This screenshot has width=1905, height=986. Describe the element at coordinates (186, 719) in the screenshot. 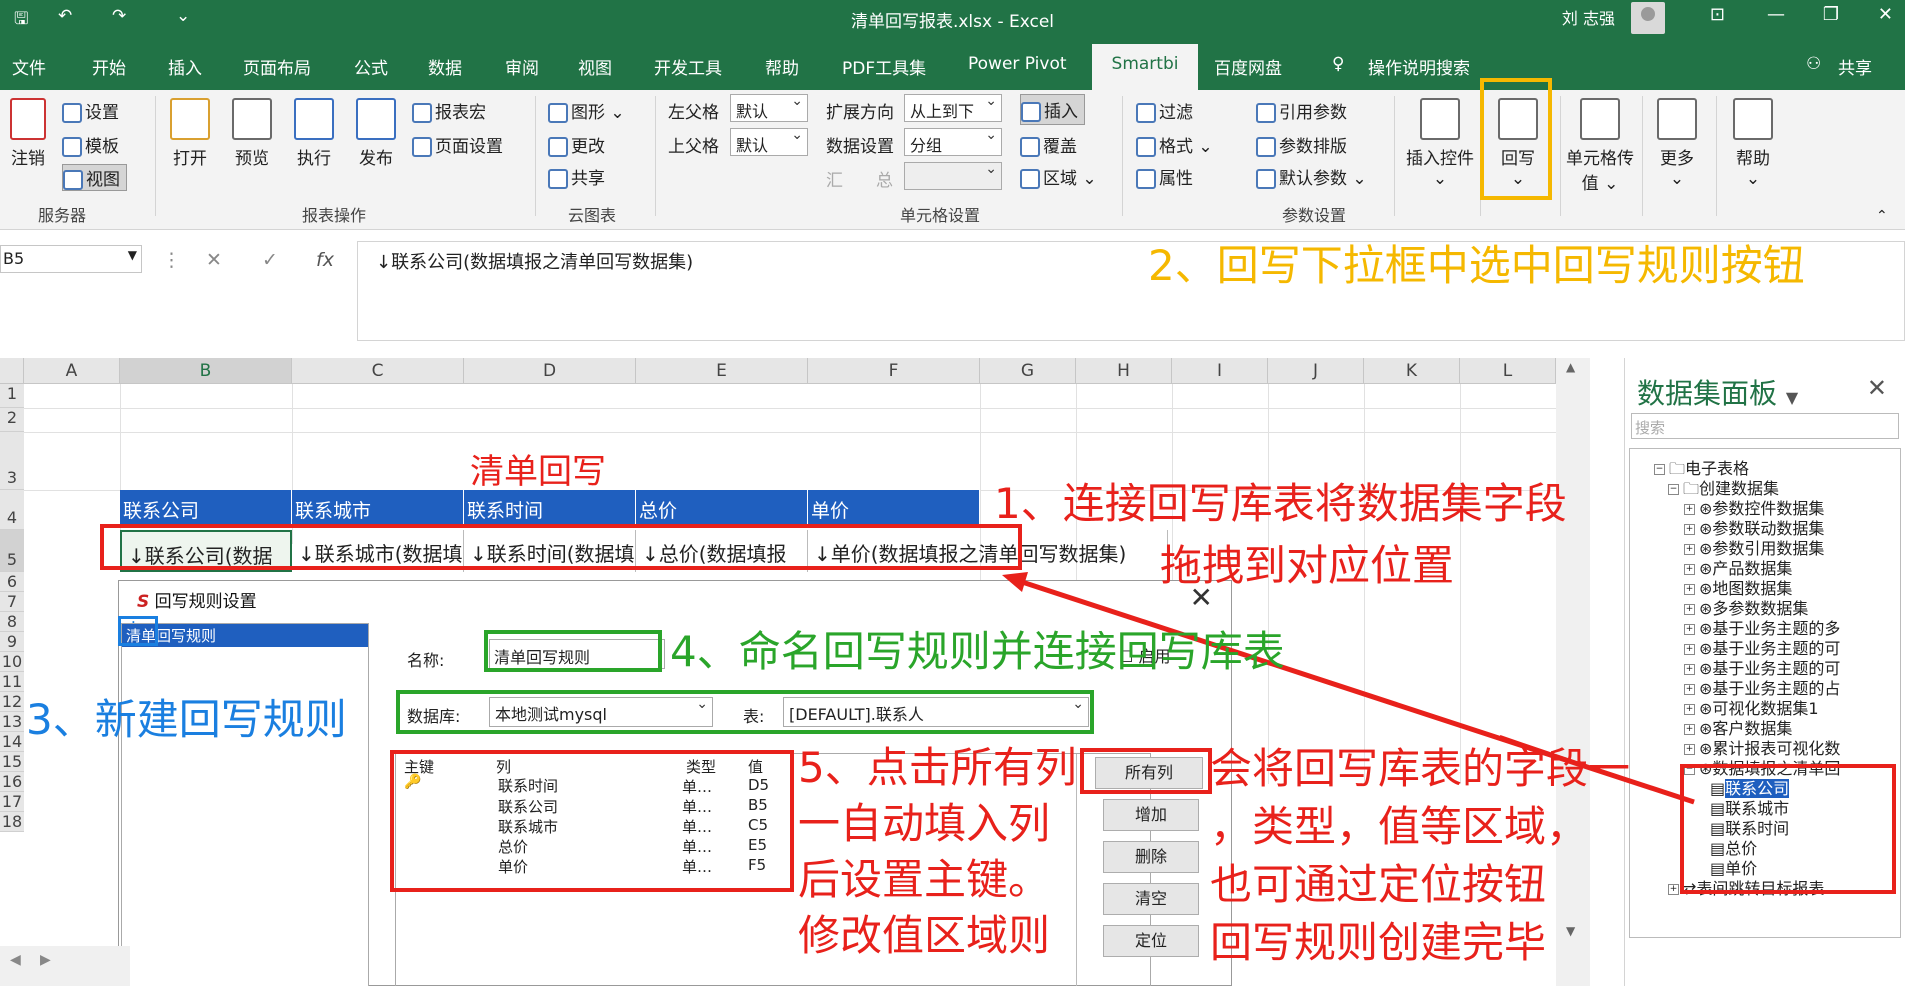

I see `annotation-step3: 3、新建回写规则` at that location.